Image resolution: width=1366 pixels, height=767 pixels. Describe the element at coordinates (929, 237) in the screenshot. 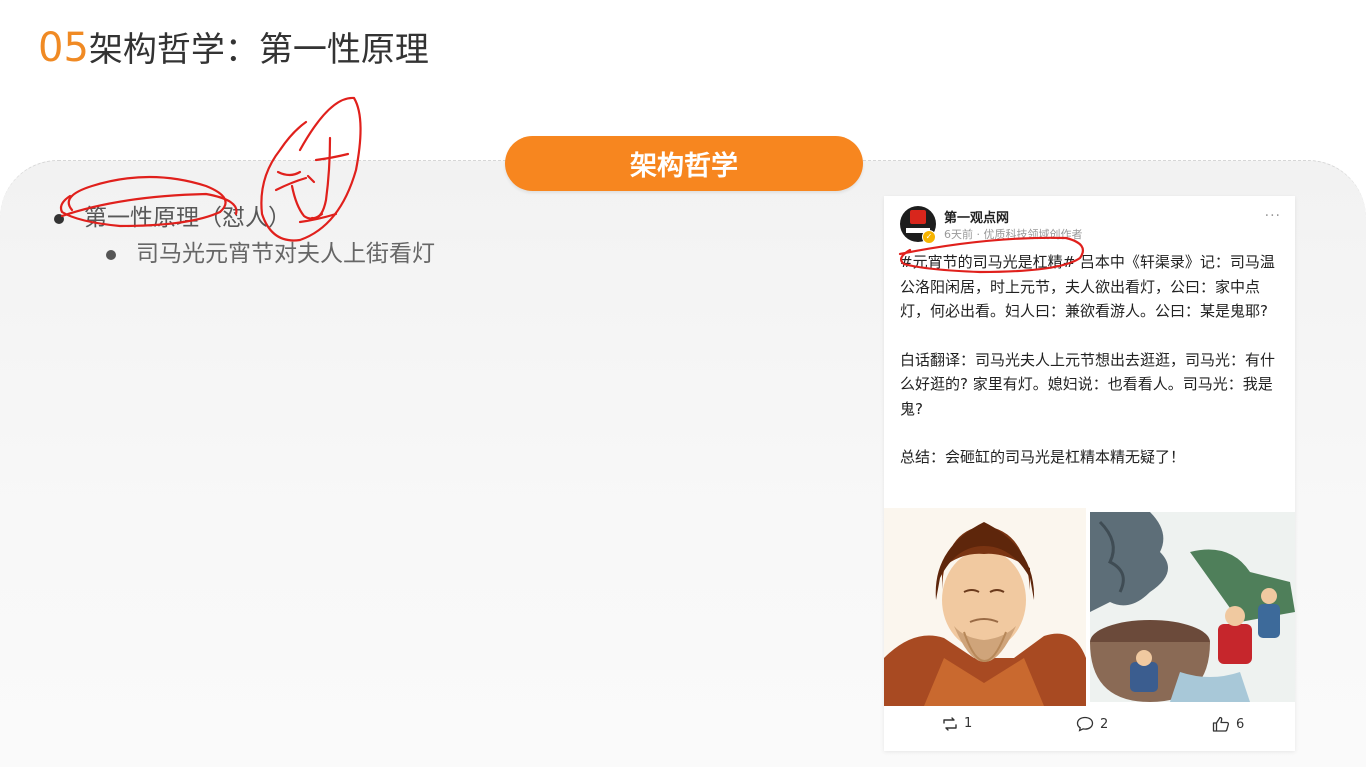

I see `verified-badge-icon: ✓` at that location.